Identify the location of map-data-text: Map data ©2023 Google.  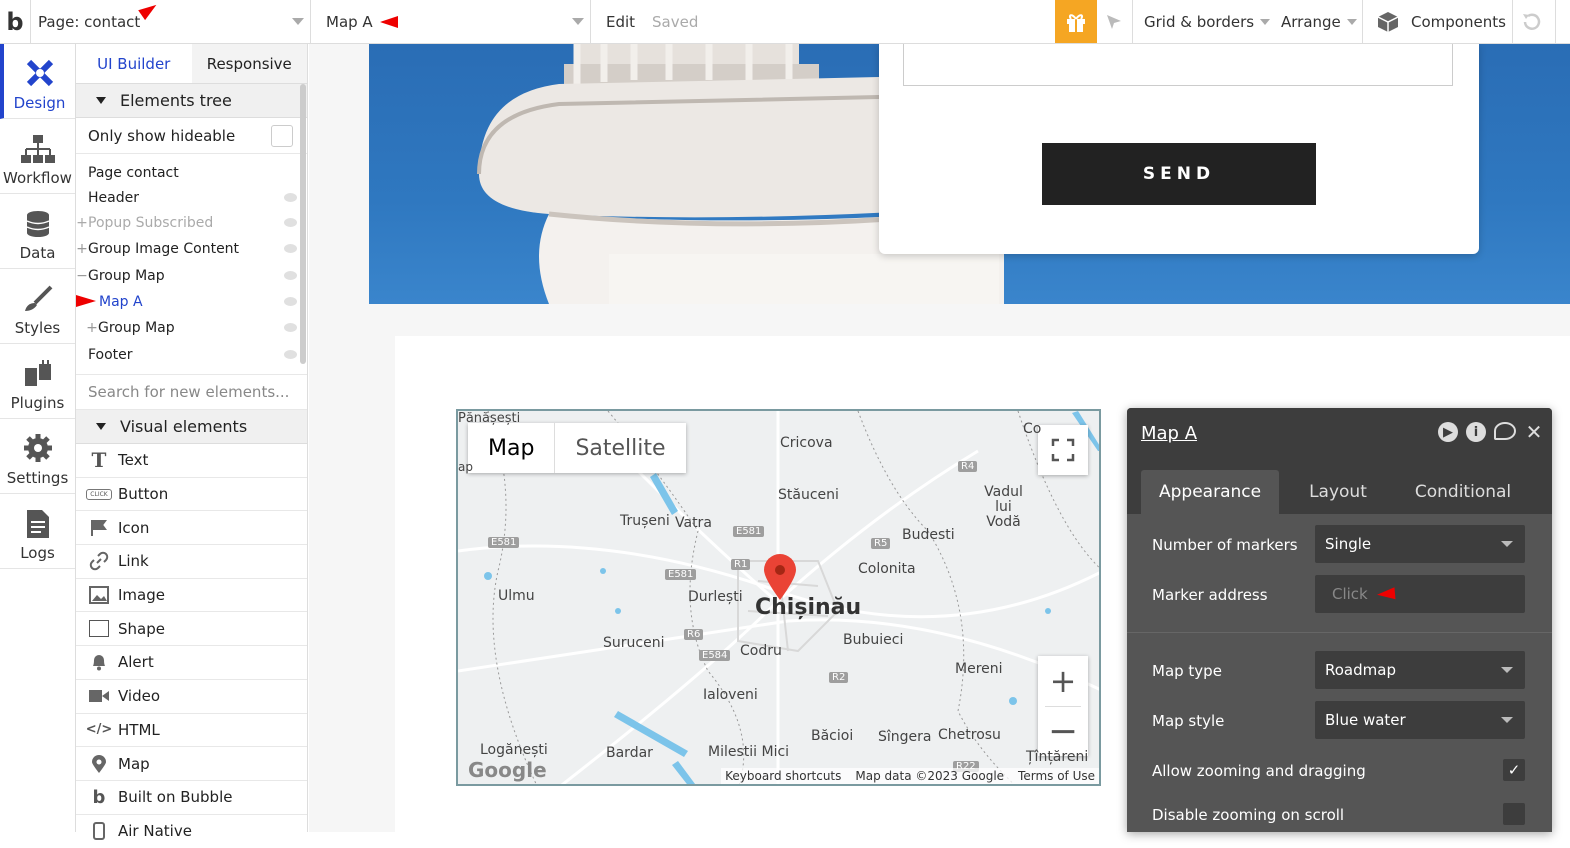
(930, 776).